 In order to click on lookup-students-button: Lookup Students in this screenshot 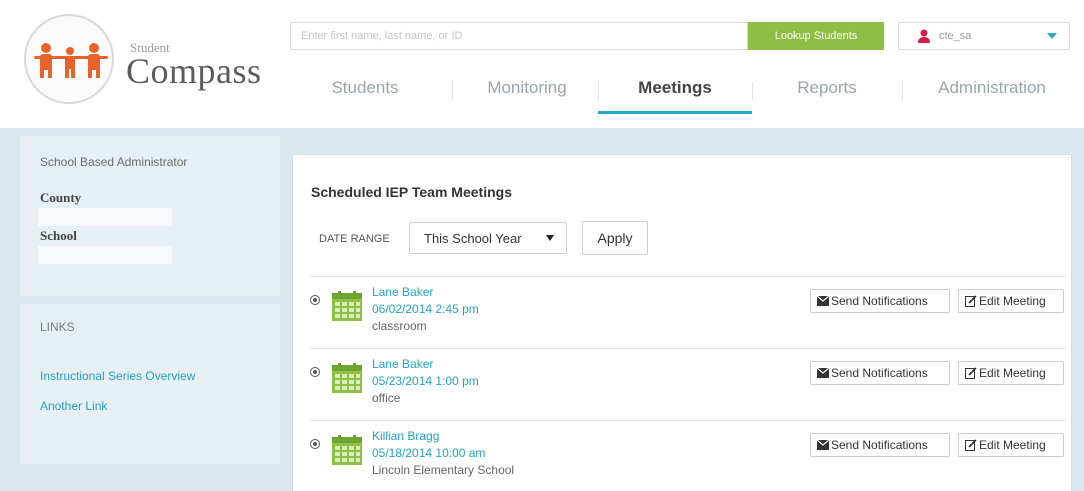, I will do `click(816, 36)`.